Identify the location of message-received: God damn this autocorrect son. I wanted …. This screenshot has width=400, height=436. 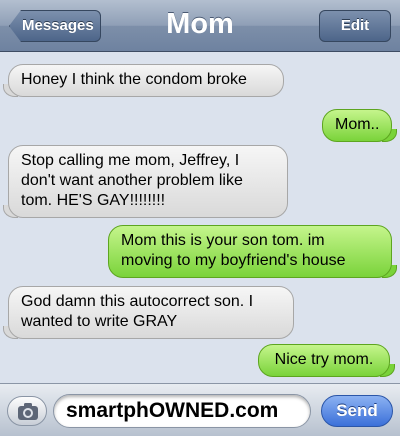
(148, 312).